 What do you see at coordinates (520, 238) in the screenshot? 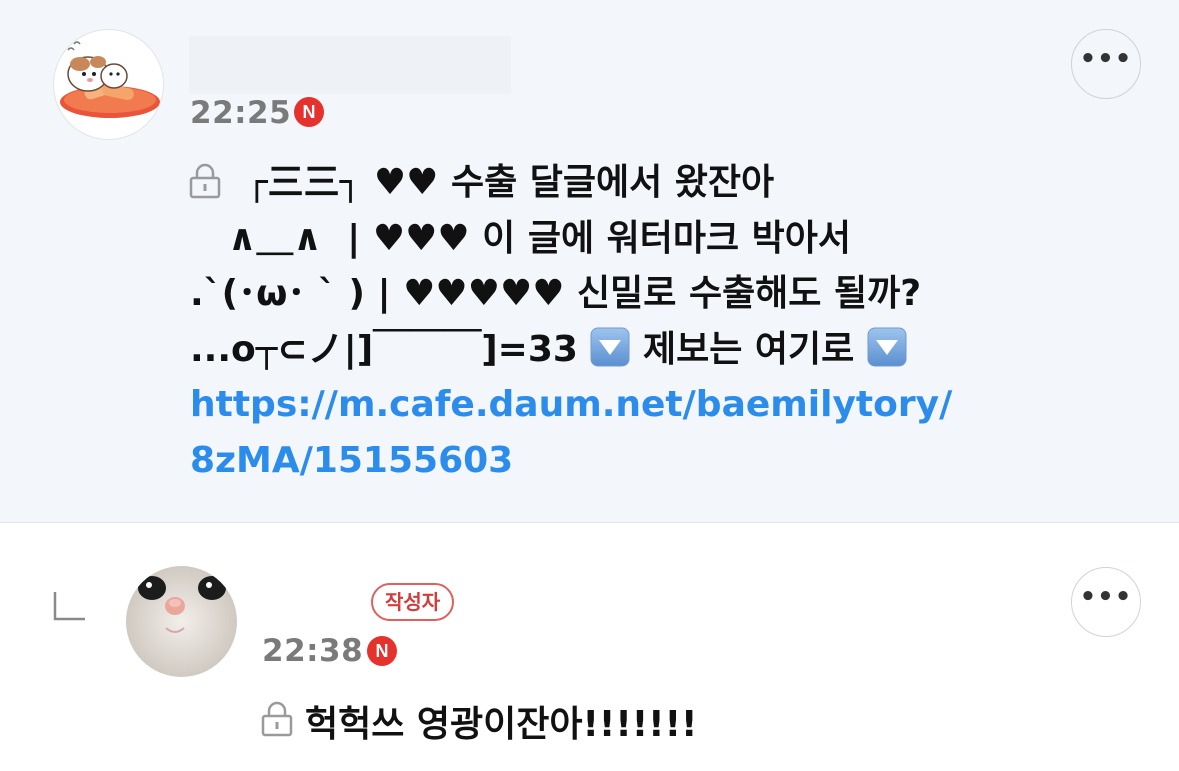
I see `body-line-2: ∧＿∧ | ♥♥♥ 이 글에 워터마크 박아서` at bounding box center [520, 238].